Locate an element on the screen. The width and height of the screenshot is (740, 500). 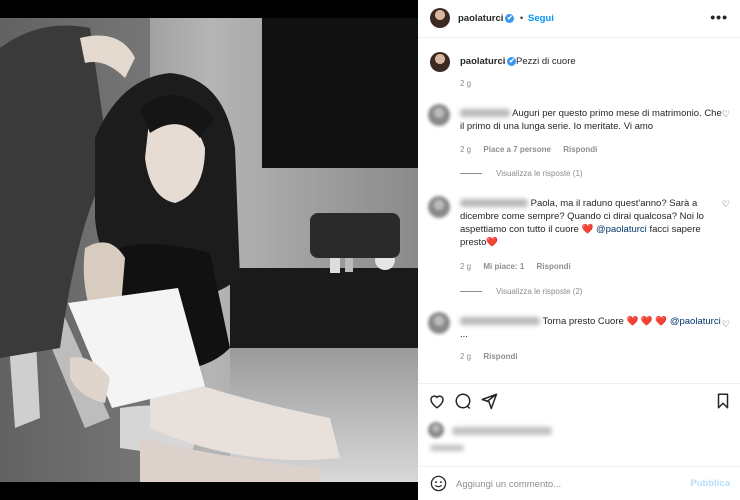
comment-likes-count: Piace a 7 persone is located at coordinates (517, 149).